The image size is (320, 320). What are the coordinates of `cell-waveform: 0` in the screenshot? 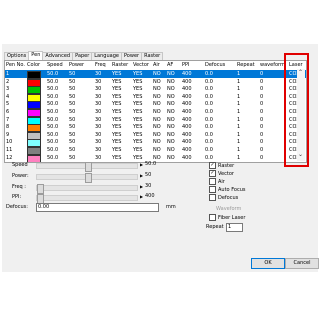 It's located at (262, 157).